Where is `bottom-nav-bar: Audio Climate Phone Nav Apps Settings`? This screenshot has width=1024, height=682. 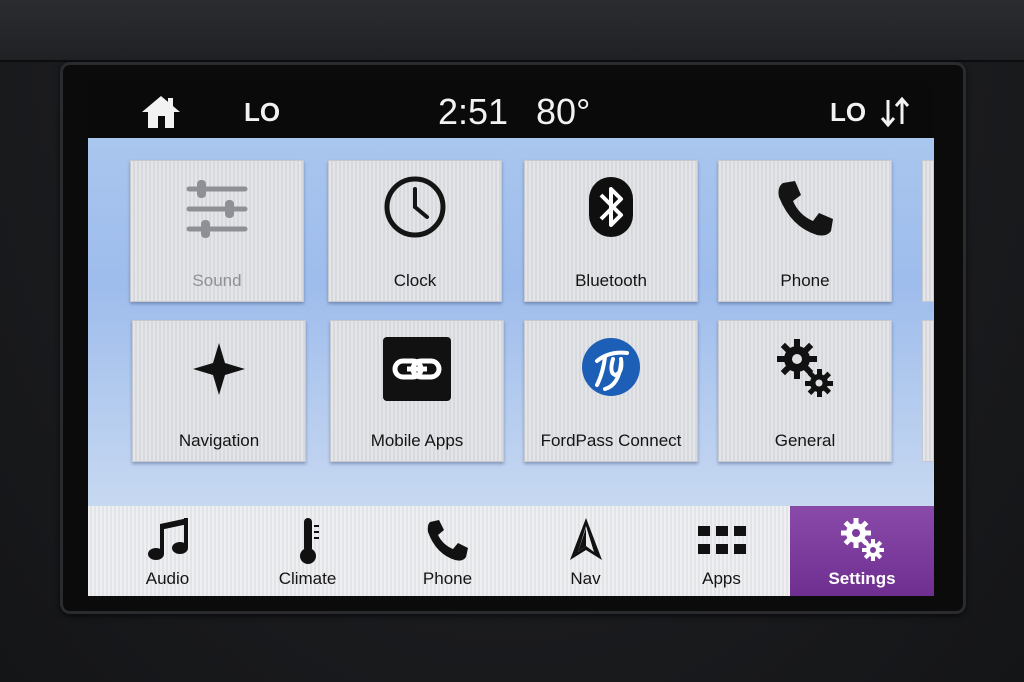 bottom-nav-bar: Audio Climate Phone Nav Apps Settings is located at coordinates (511, 551).